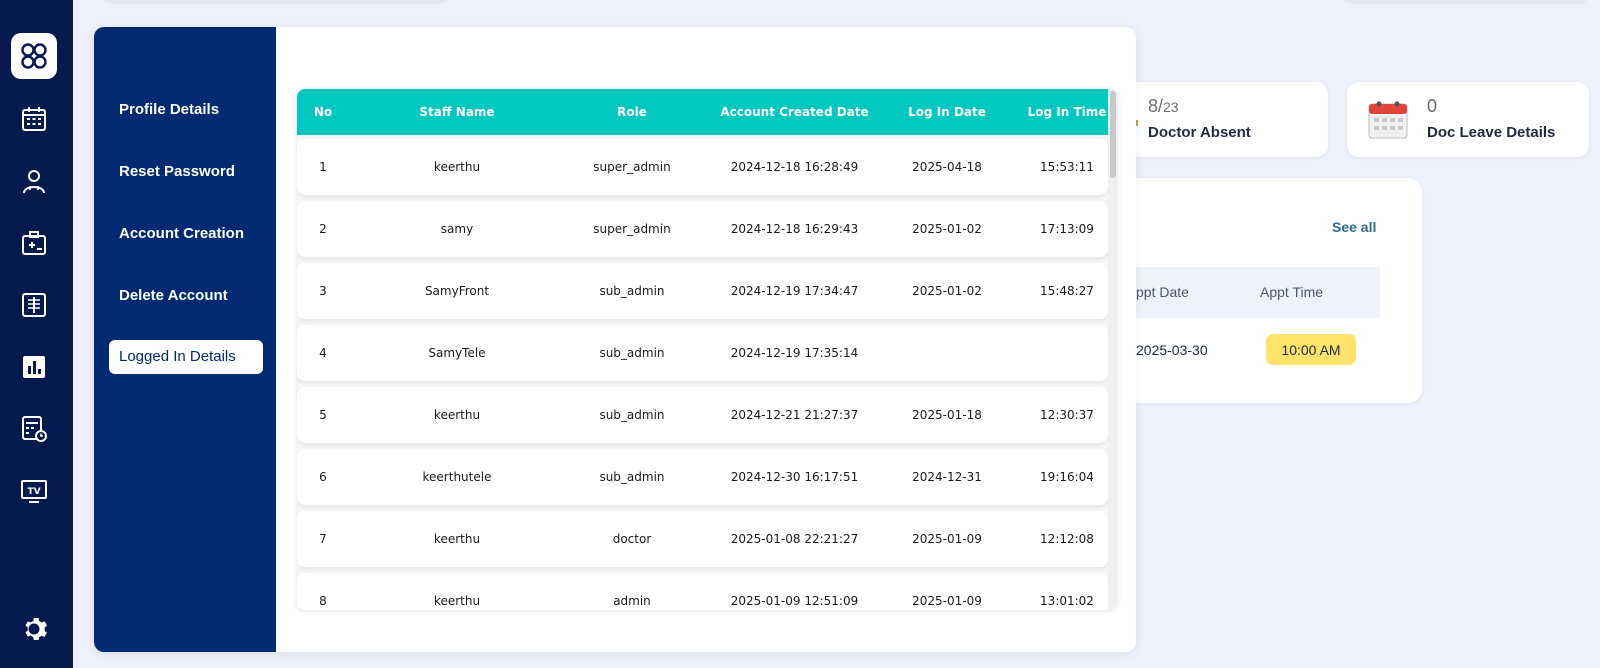 The width and height of the screenshot is (1600, 668). What do you see at coordinates (457, 291) in the screenshot?
I see `cell-staff-name: SamyFront` at bounding box center [457, 291].